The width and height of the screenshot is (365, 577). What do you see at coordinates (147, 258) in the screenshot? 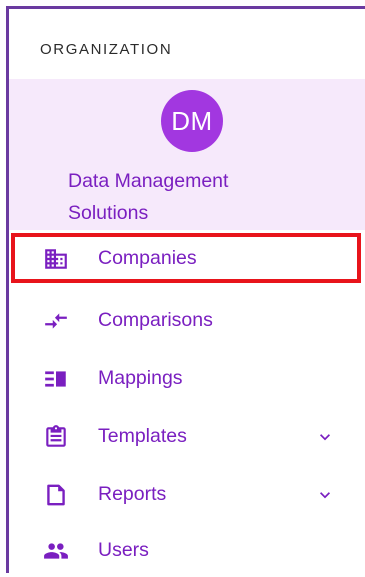
I see `sidebar-item-label: Companies` at bounding box center [147, 258].